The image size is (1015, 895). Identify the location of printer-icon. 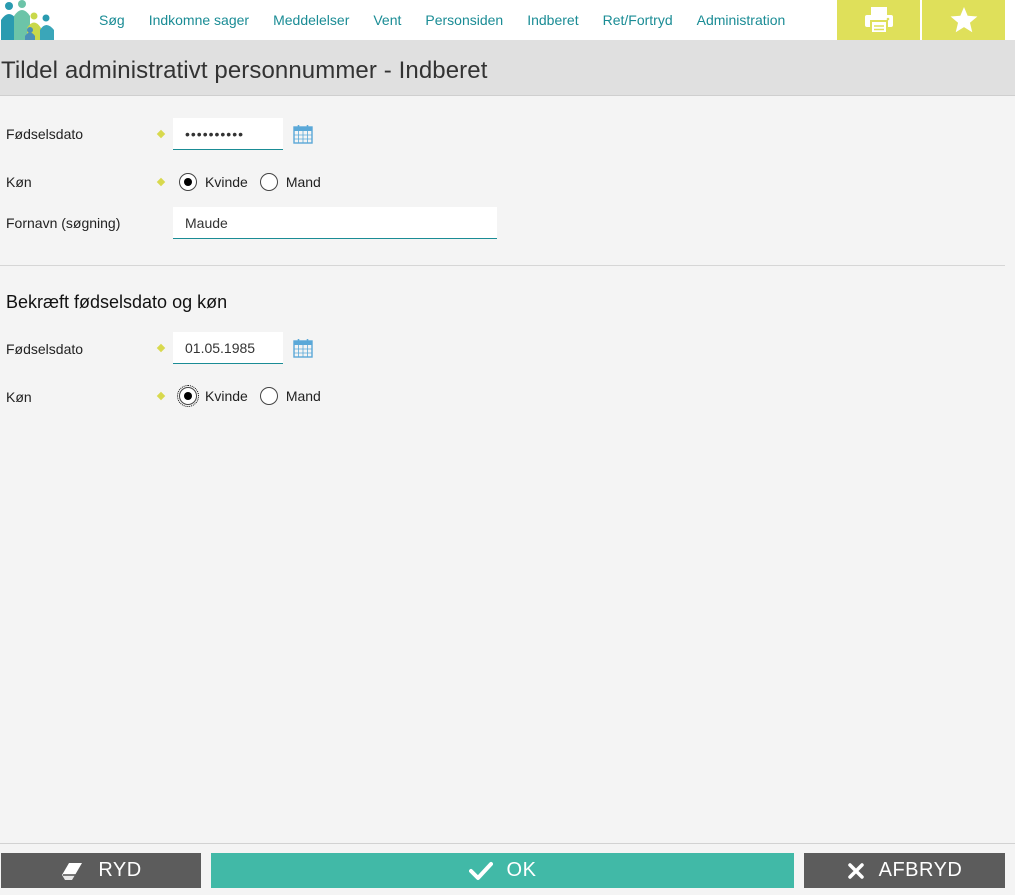
(878, 20).